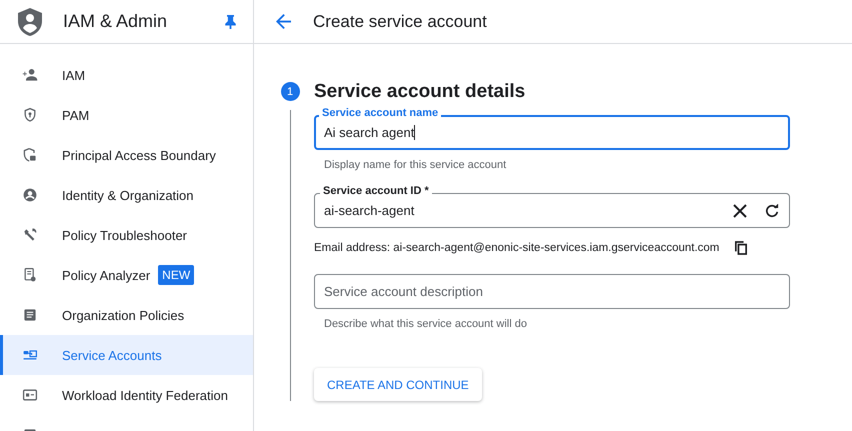 This screenshot has width=852, height=431. What do you see at coordinates (126, 315) in the screenshot?
I see `sidebar-item: Organization Policies` at bounding box center [126, 315].